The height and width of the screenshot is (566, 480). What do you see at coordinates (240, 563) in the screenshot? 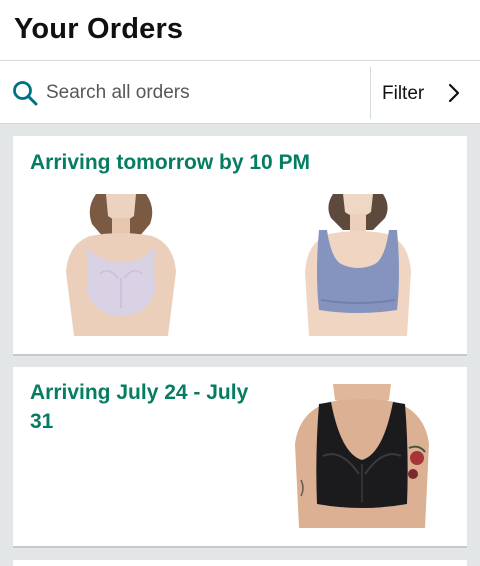
I see `next-order-card-edge` at bounding box center [240, 563].